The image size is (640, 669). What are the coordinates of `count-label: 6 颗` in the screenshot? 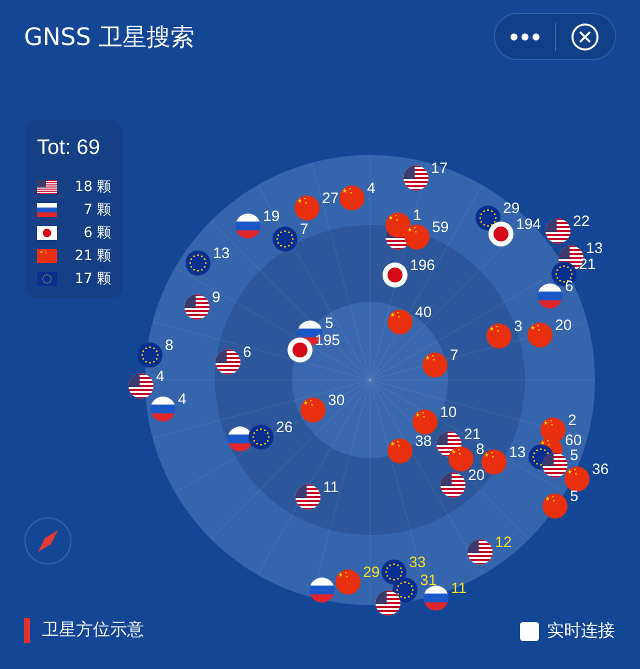 It's located at (97, 233).